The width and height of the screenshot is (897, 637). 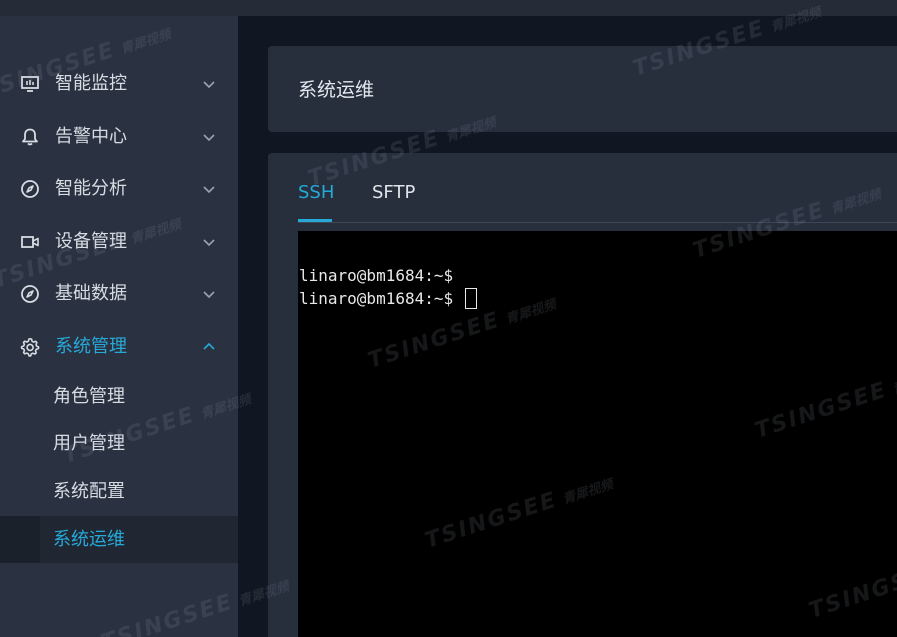 I want to click on gear-icon, so click(x=30, y=347).